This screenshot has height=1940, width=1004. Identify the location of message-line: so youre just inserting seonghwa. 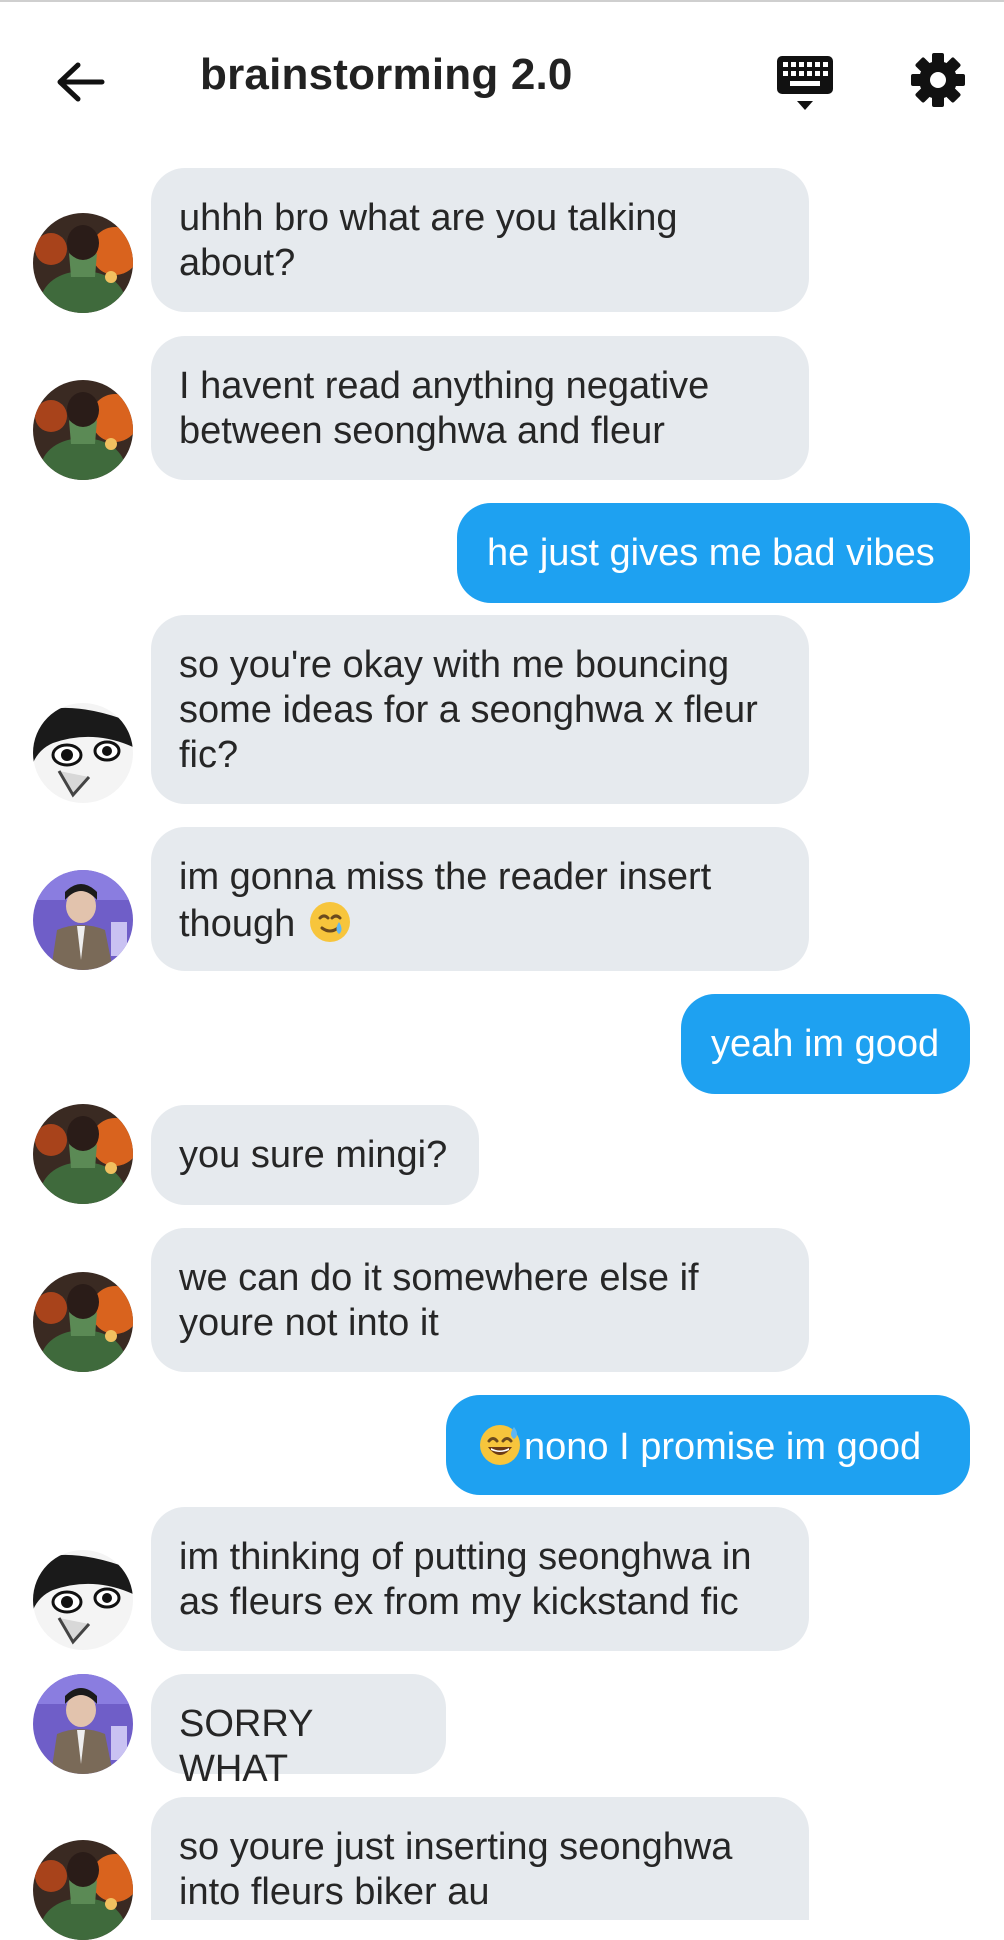
(456, 1847).